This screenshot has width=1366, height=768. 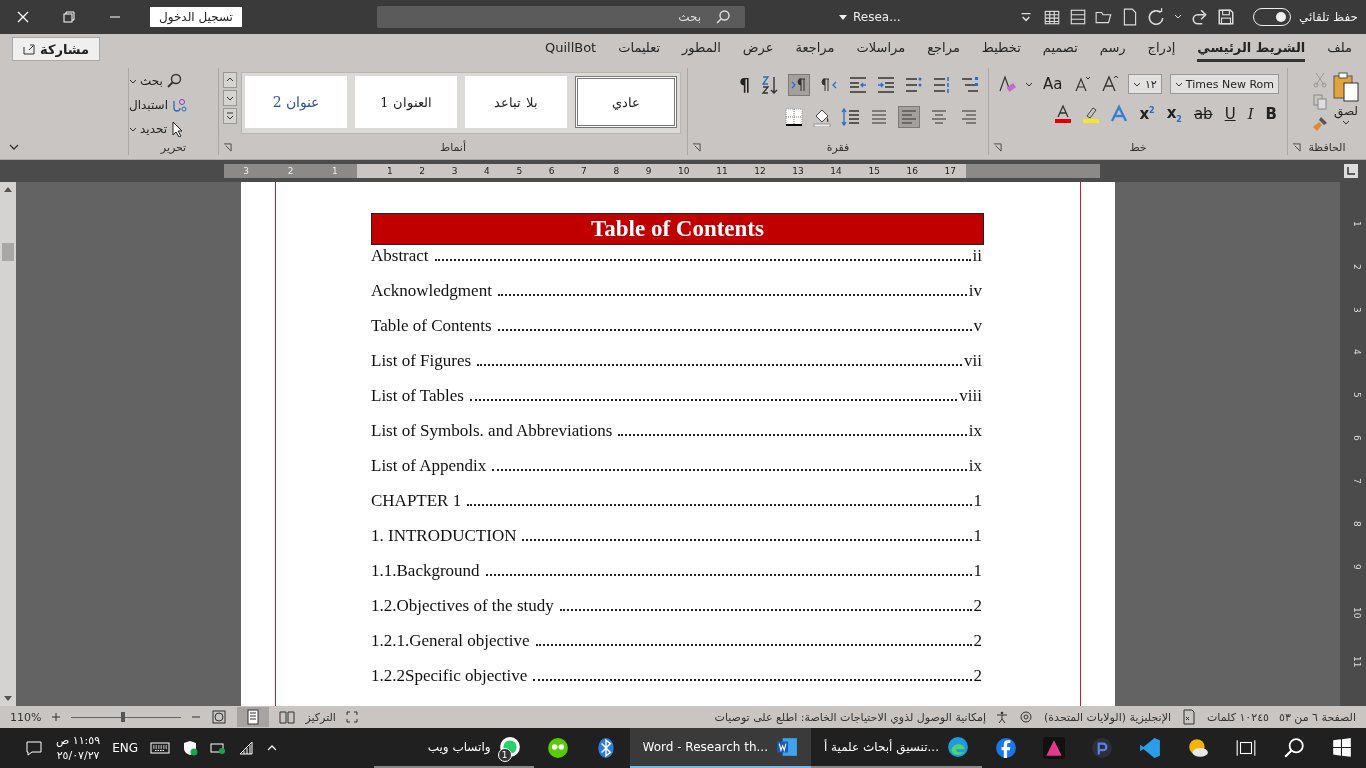 What do you see at coordinates (23, 17) in the screenshot?
I see `close-icon` at bounding box center [23, 17].